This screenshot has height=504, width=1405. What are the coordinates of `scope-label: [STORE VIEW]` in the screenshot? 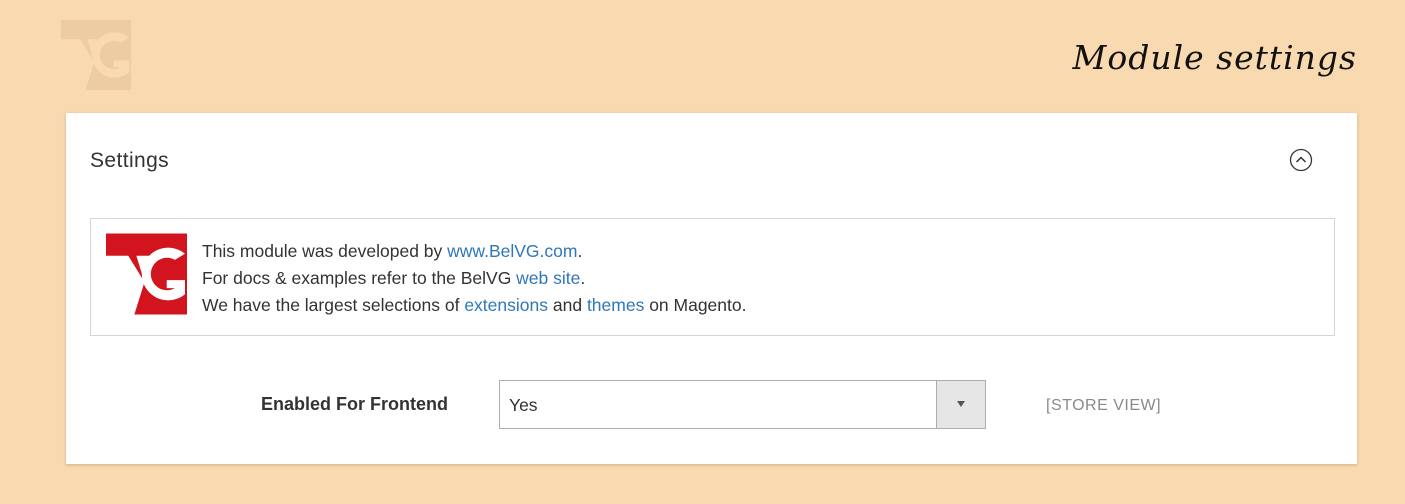 It's located at (1104, 405).